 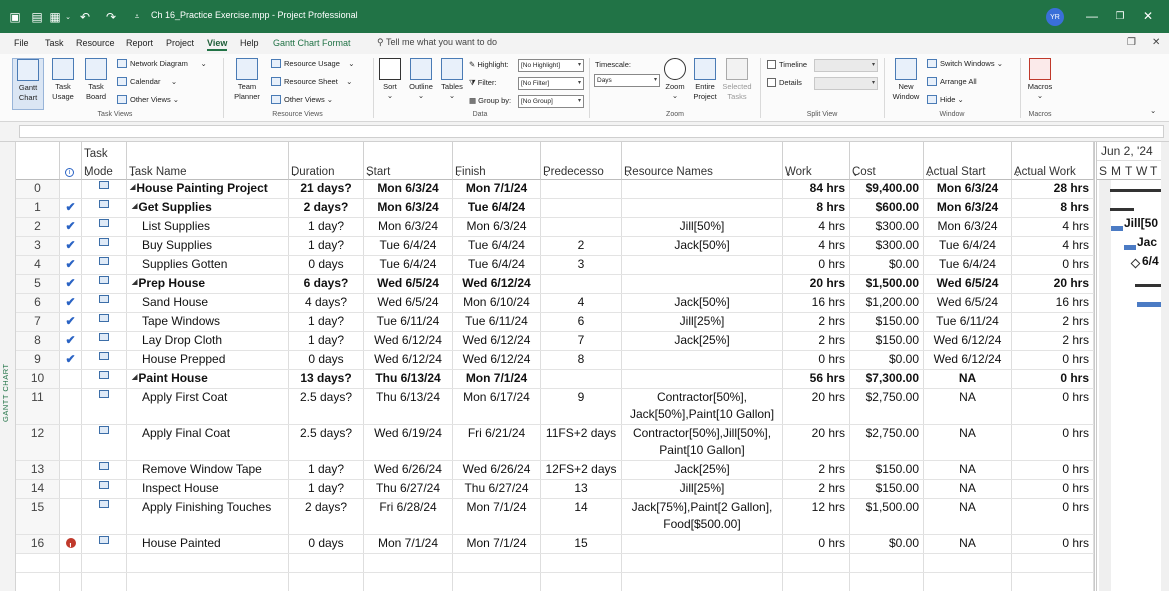 What do you see at coordinates (968, 303) in the screenshot?
I see `actual-start-cell: Wed 6/5/24` at bounding box center [968, 303].